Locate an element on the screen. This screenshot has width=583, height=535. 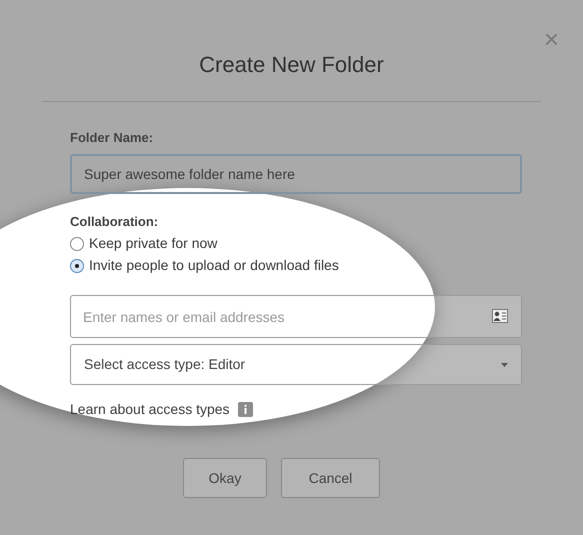
access-type-select: Select access type: Editor is located at coordinates (296, 364).